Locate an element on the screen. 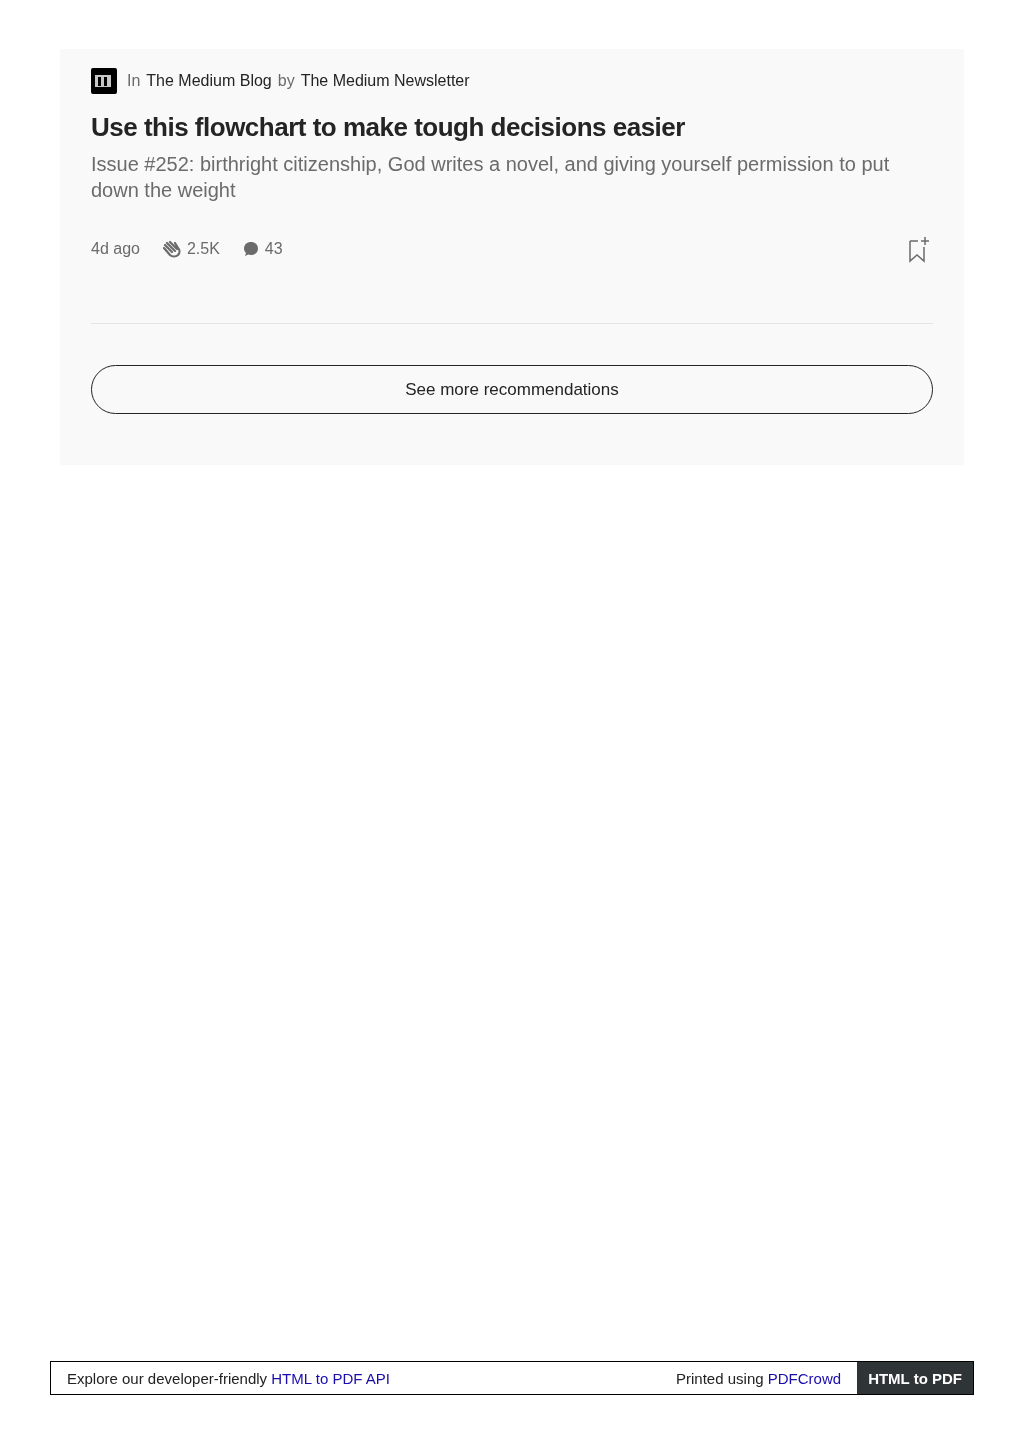  printed-note: Printed using PDFCrowd is located at coordinates (759, 1378).